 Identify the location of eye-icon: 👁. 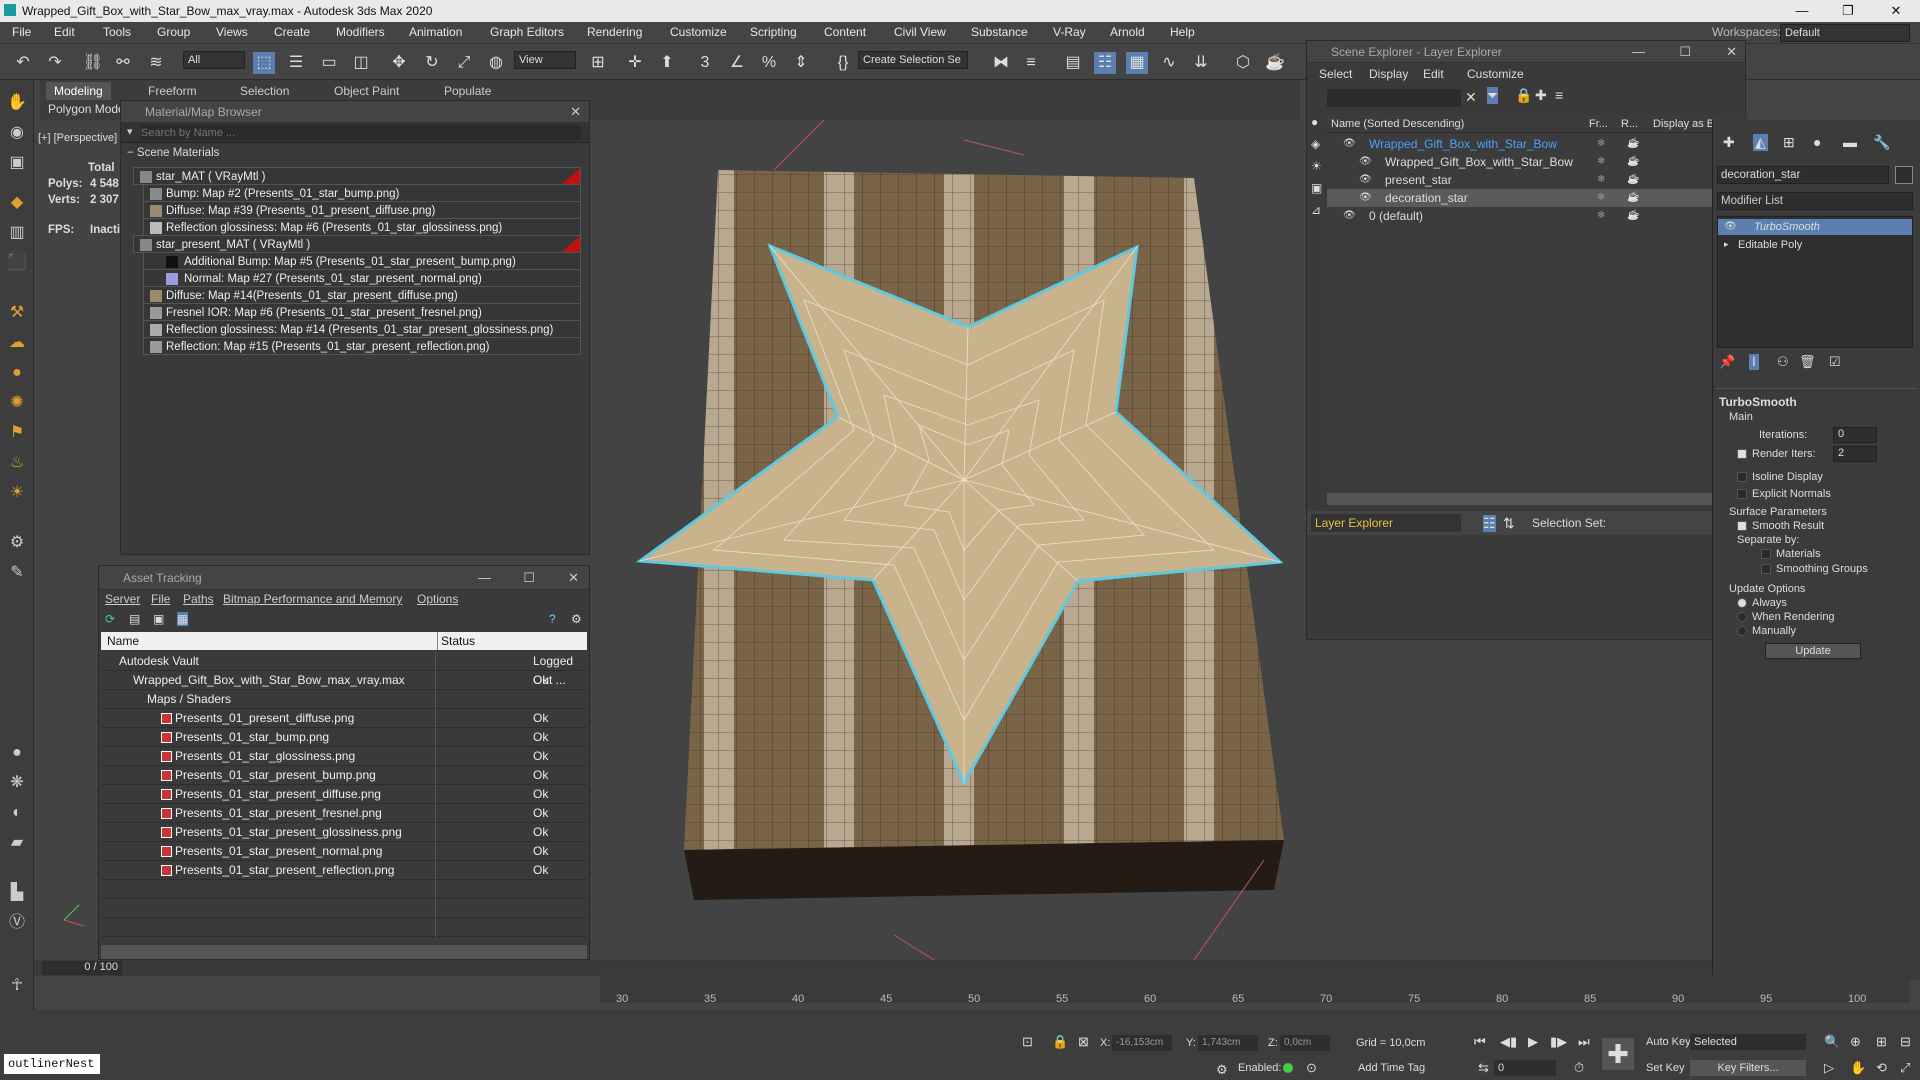
(1730, 226).